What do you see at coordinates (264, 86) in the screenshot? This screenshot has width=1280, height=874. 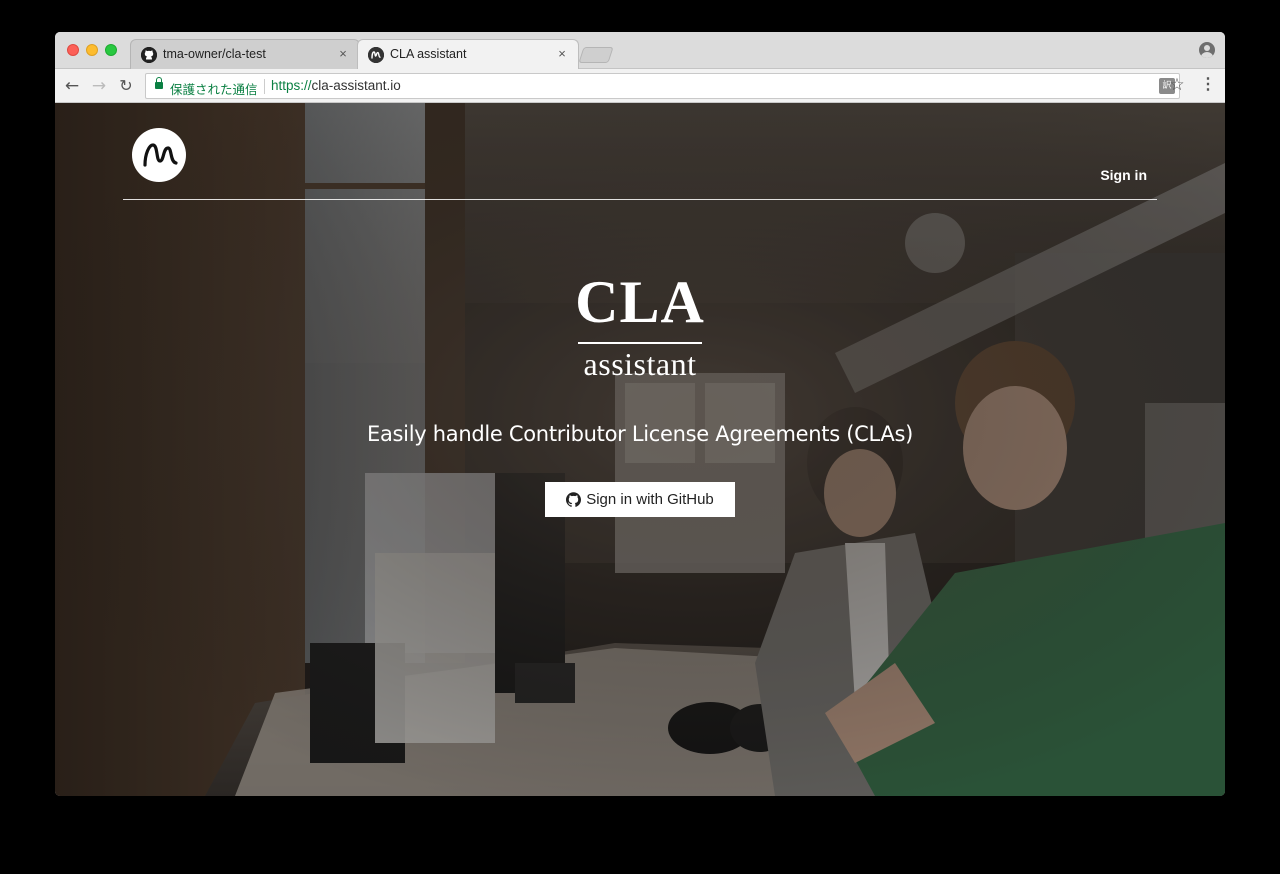 I see `divider` at bounding box center [264, 86].